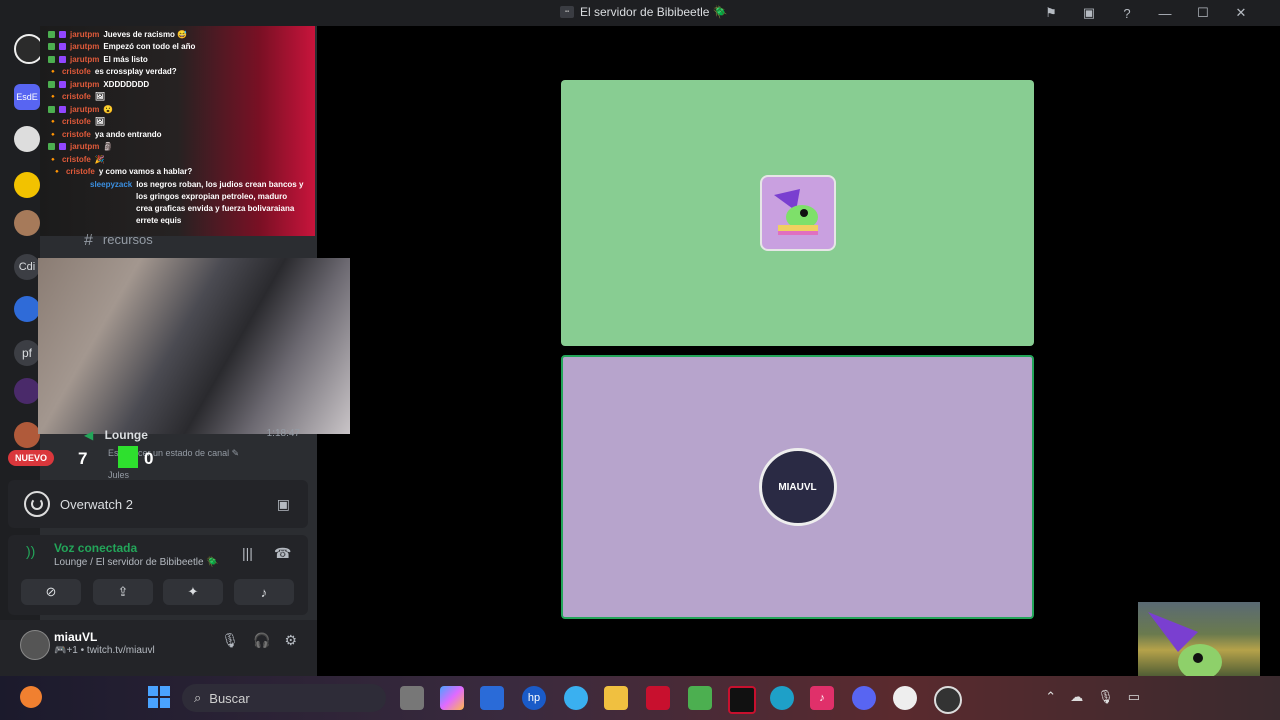 The image size is (1280, 720). What do you see at coordinates (104, 650) in the screenshot?
I see `user-status: 🎮+1 • twitch.tv/miauvl` at bounding box center [104, 650].